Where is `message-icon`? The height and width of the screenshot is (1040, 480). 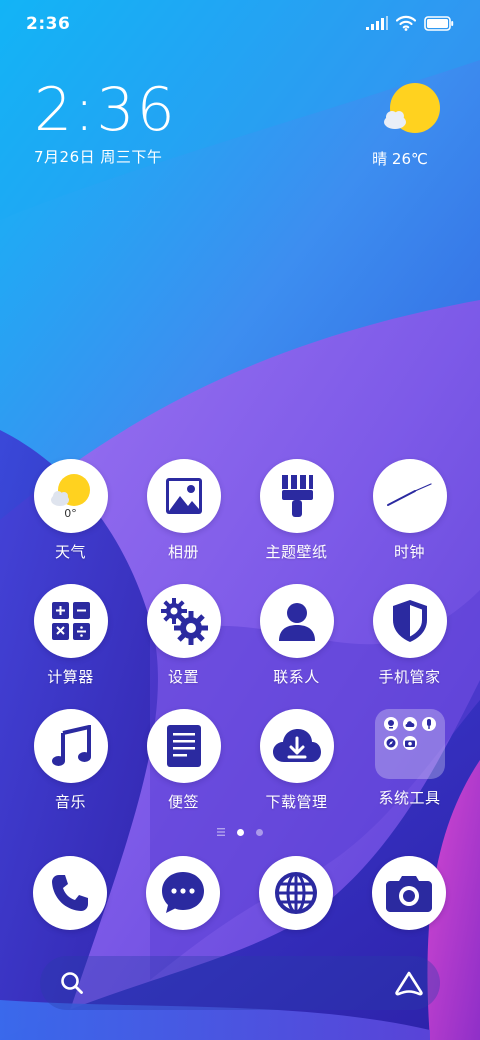
message-icon is located at coordinates (183, 892).